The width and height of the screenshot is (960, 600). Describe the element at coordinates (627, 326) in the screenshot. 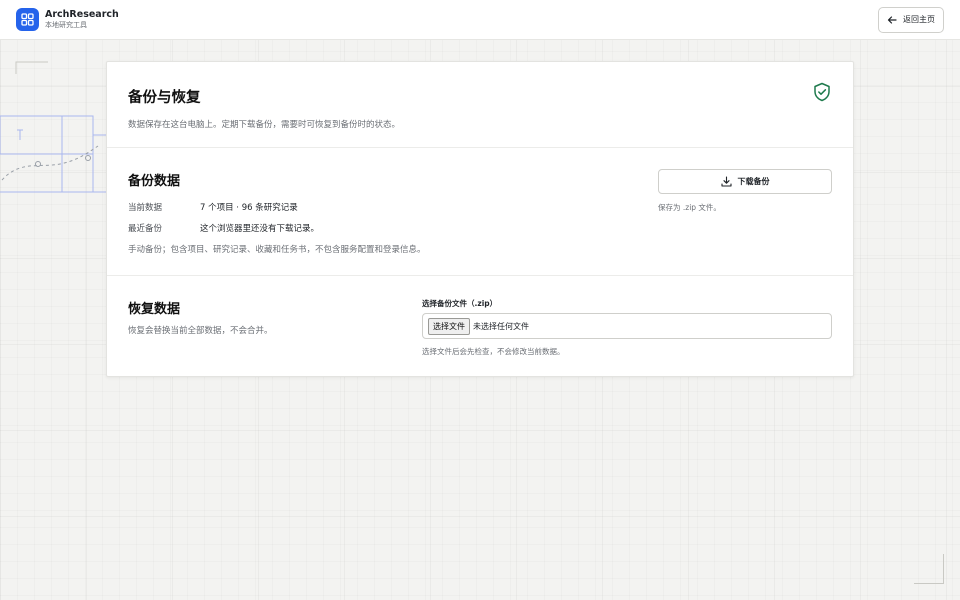

I see `backup-file-input: 选择文件 未选择任何文件` at that location.